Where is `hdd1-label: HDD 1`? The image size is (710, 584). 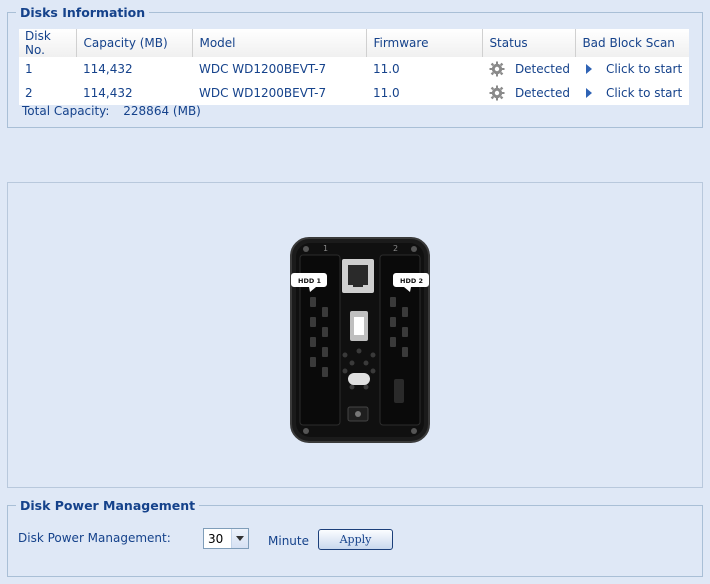 hdd1-label: HDD 1 is located at coordinates (309, 281).